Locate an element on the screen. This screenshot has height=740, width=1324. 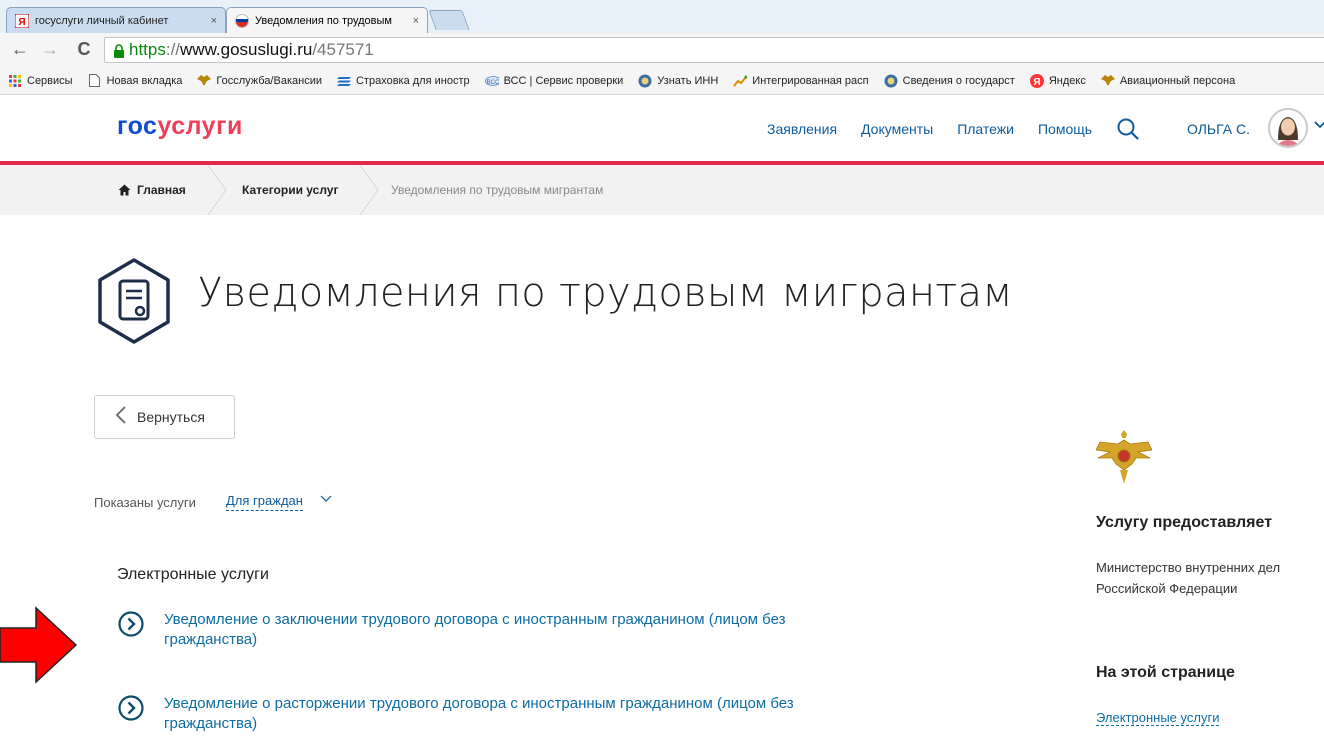
bookmark-state-info: Сведения о государст is located at coordinates (949, 81).